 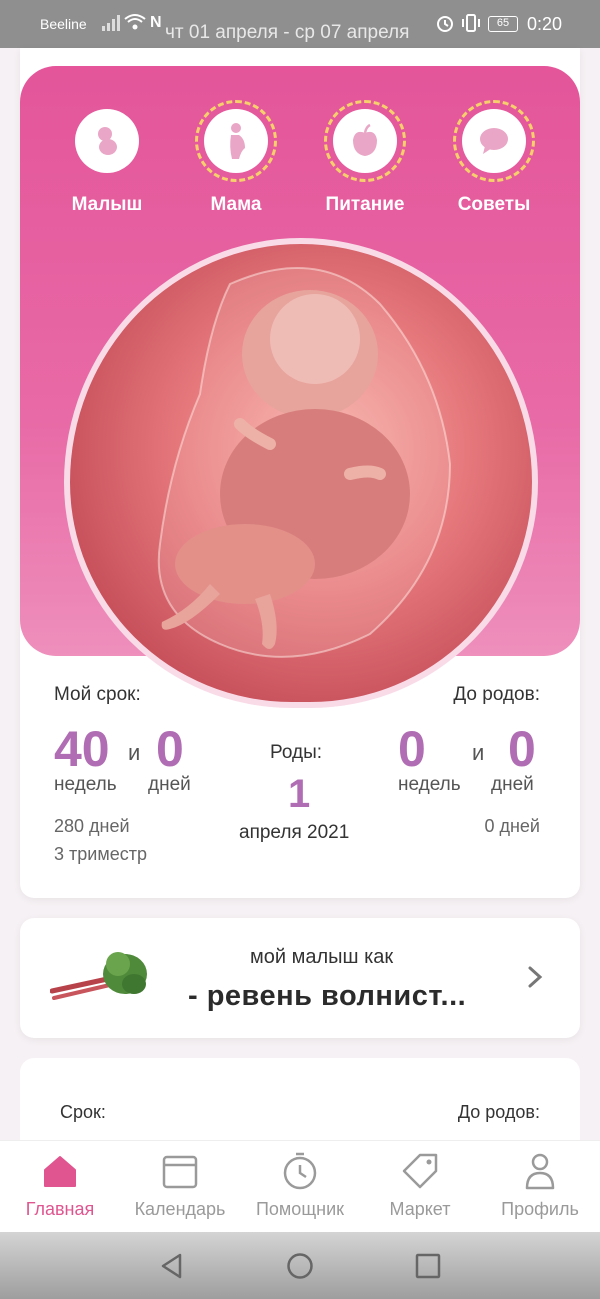 I want to click on clock: 0:20, so click(x=545, y=24).